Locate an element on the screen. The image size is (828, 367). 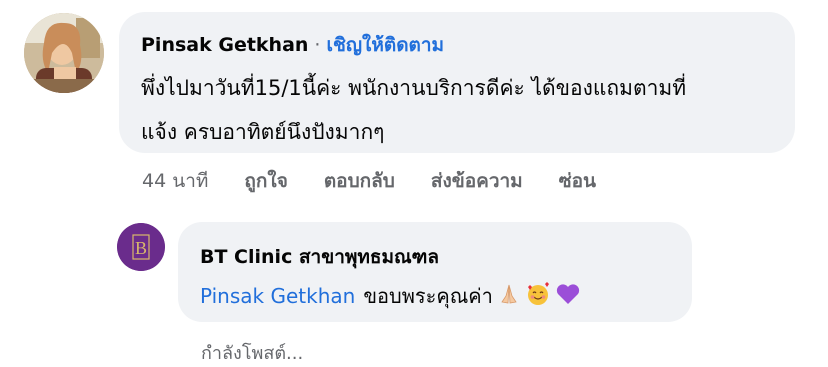
purple-heart-icon is located at coordinates (568, 296).